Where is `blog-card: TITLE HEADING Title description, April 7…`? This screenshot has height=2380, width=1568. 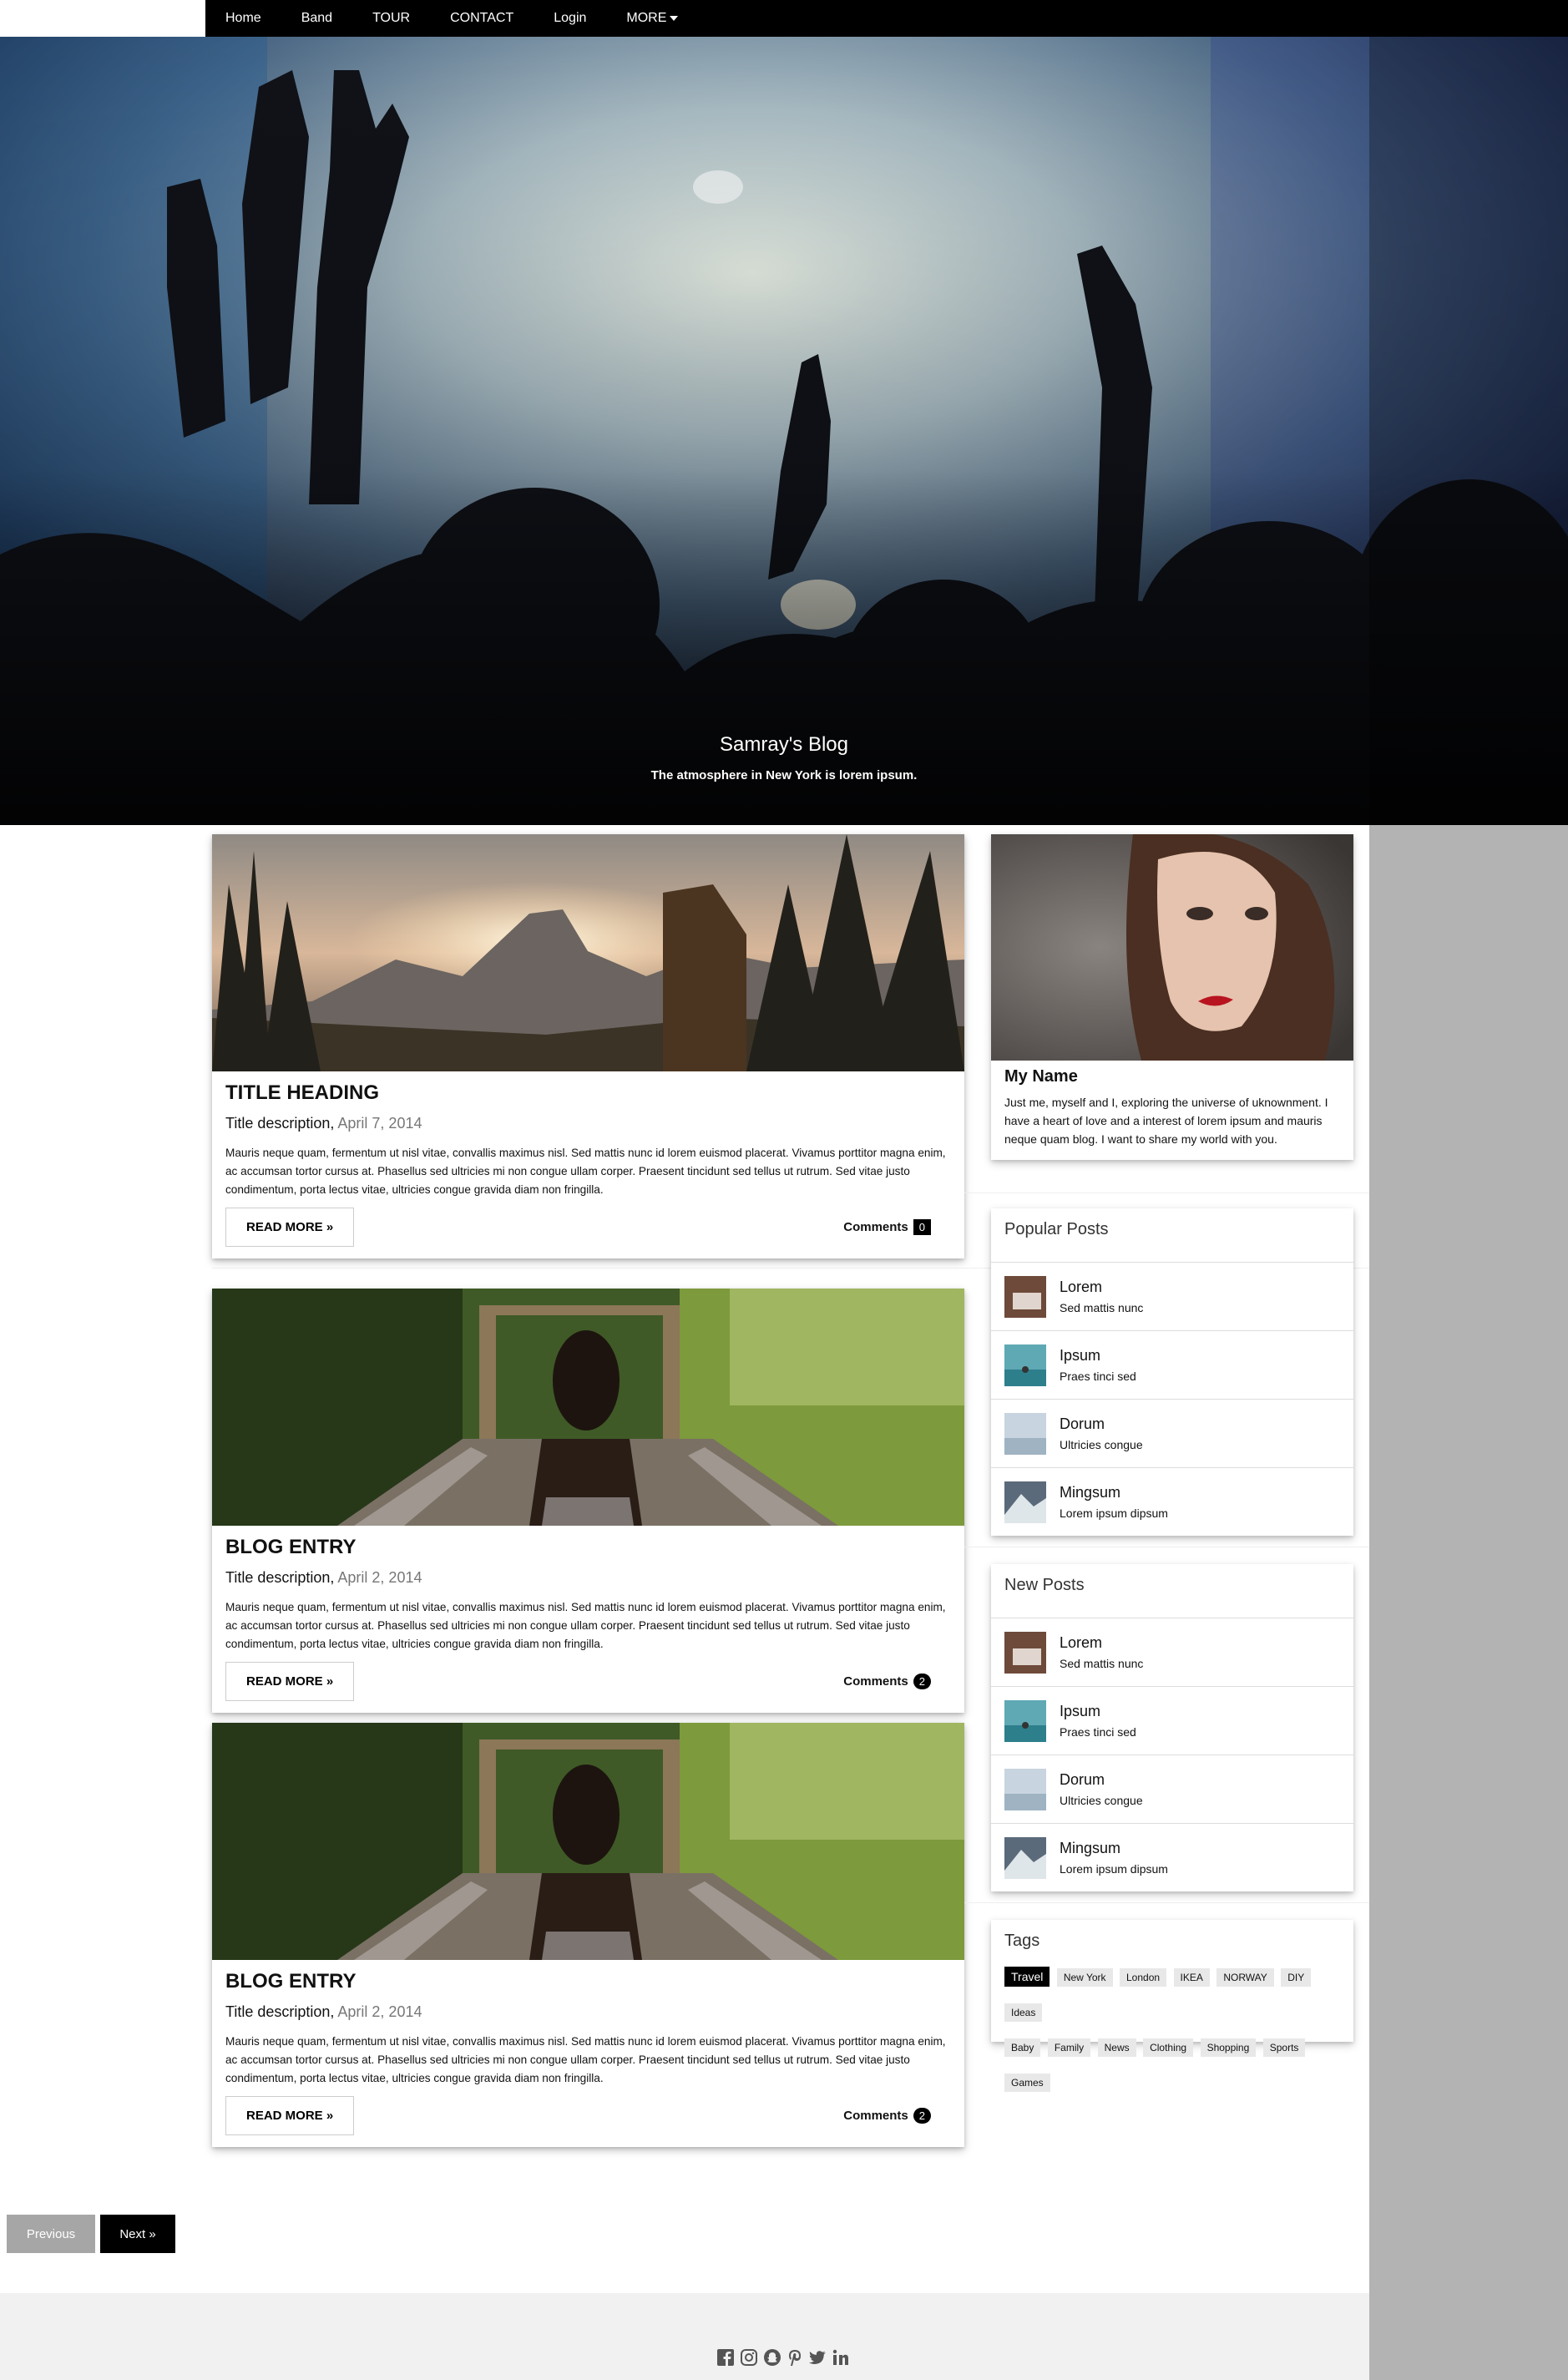 blog-card: TITLE HEADING Title description, April 7… is located at coordinates (588, 1046).